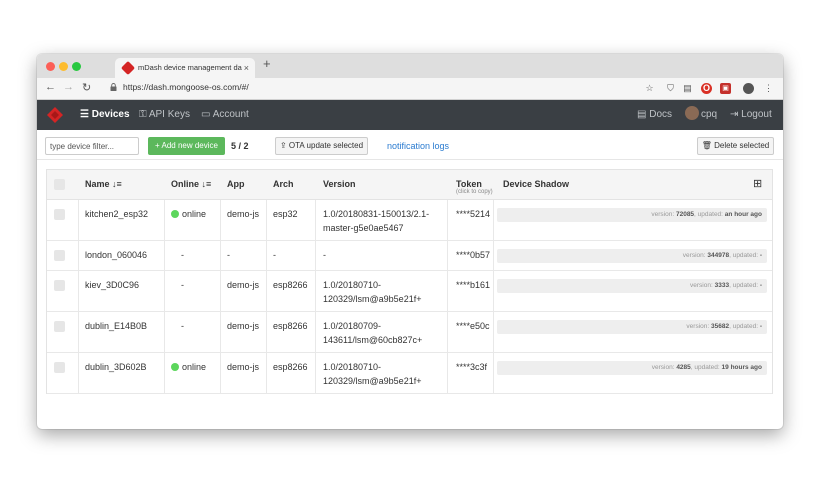 Image resolution: width=820 pixels, height=482 pixels. Describe the element at coordinates (649, 88) in the screenshot. I see `star-bookmark-icon: ☆` at that location.